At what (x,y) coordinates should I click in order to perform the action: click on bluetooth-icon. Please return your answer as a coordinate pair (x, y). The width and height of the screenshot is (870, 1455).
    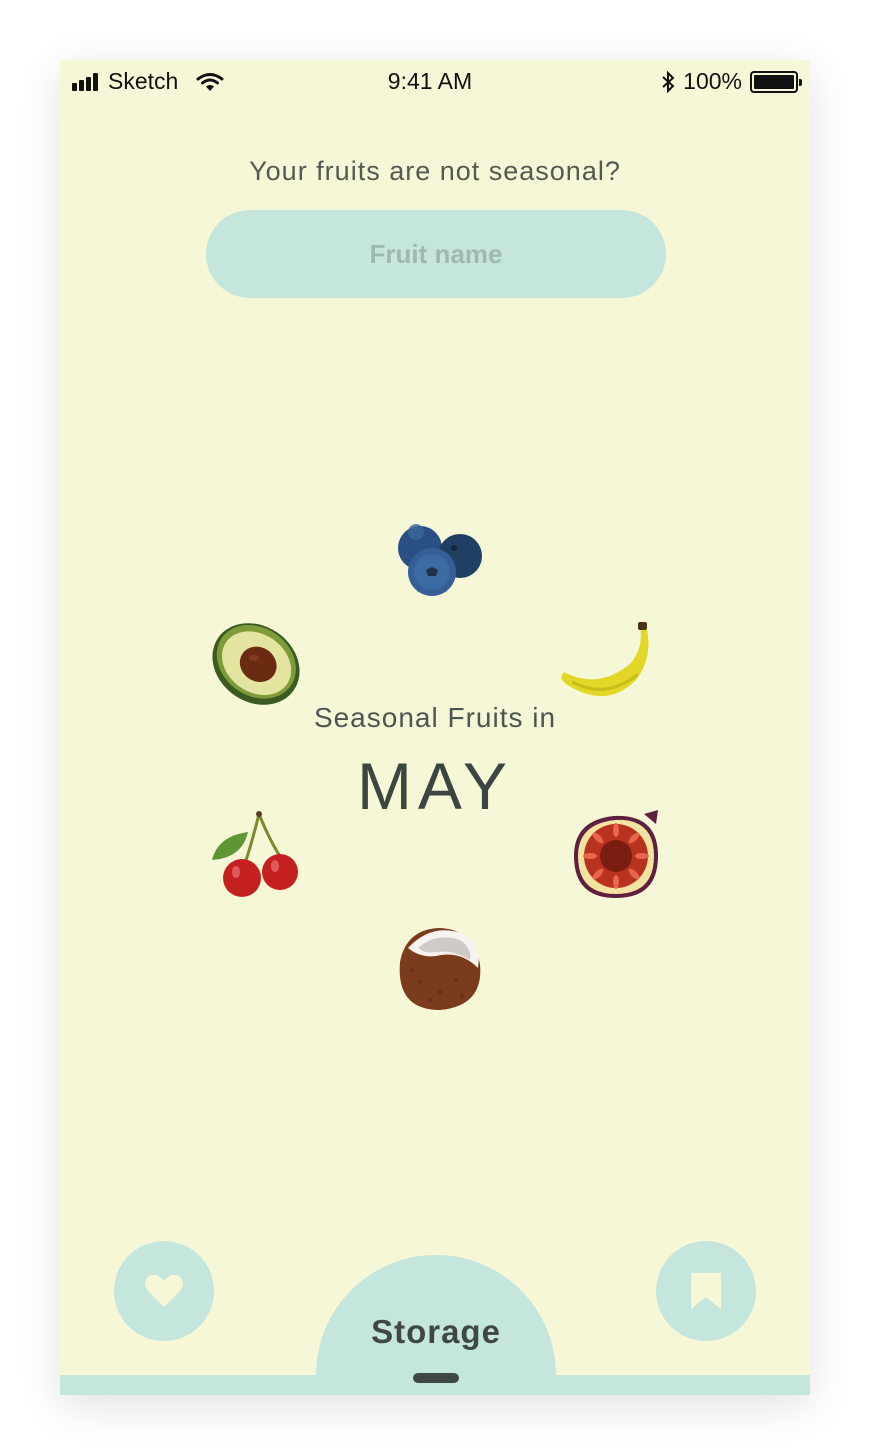
    Looking at the image, I should click on (668, 81).